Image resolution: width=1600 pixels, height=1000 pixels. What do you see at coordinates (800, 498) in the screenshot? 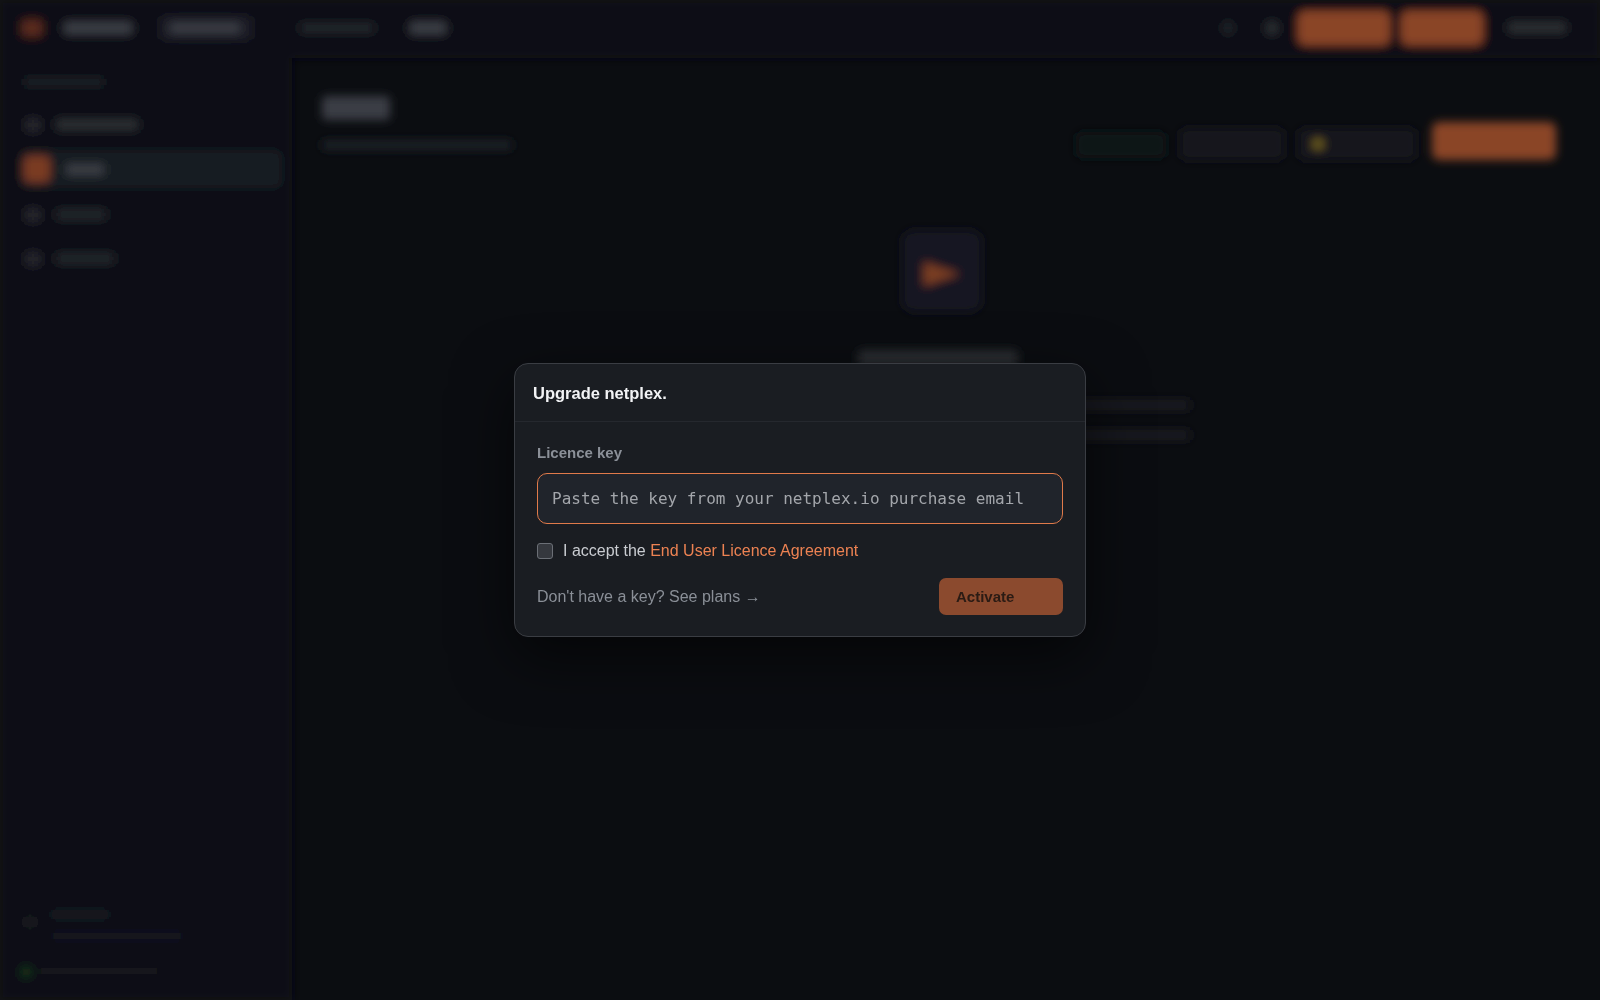
I see `licence-key-input: Paste the key from your netplex.io purchase email` at bounding box center [800, 498].